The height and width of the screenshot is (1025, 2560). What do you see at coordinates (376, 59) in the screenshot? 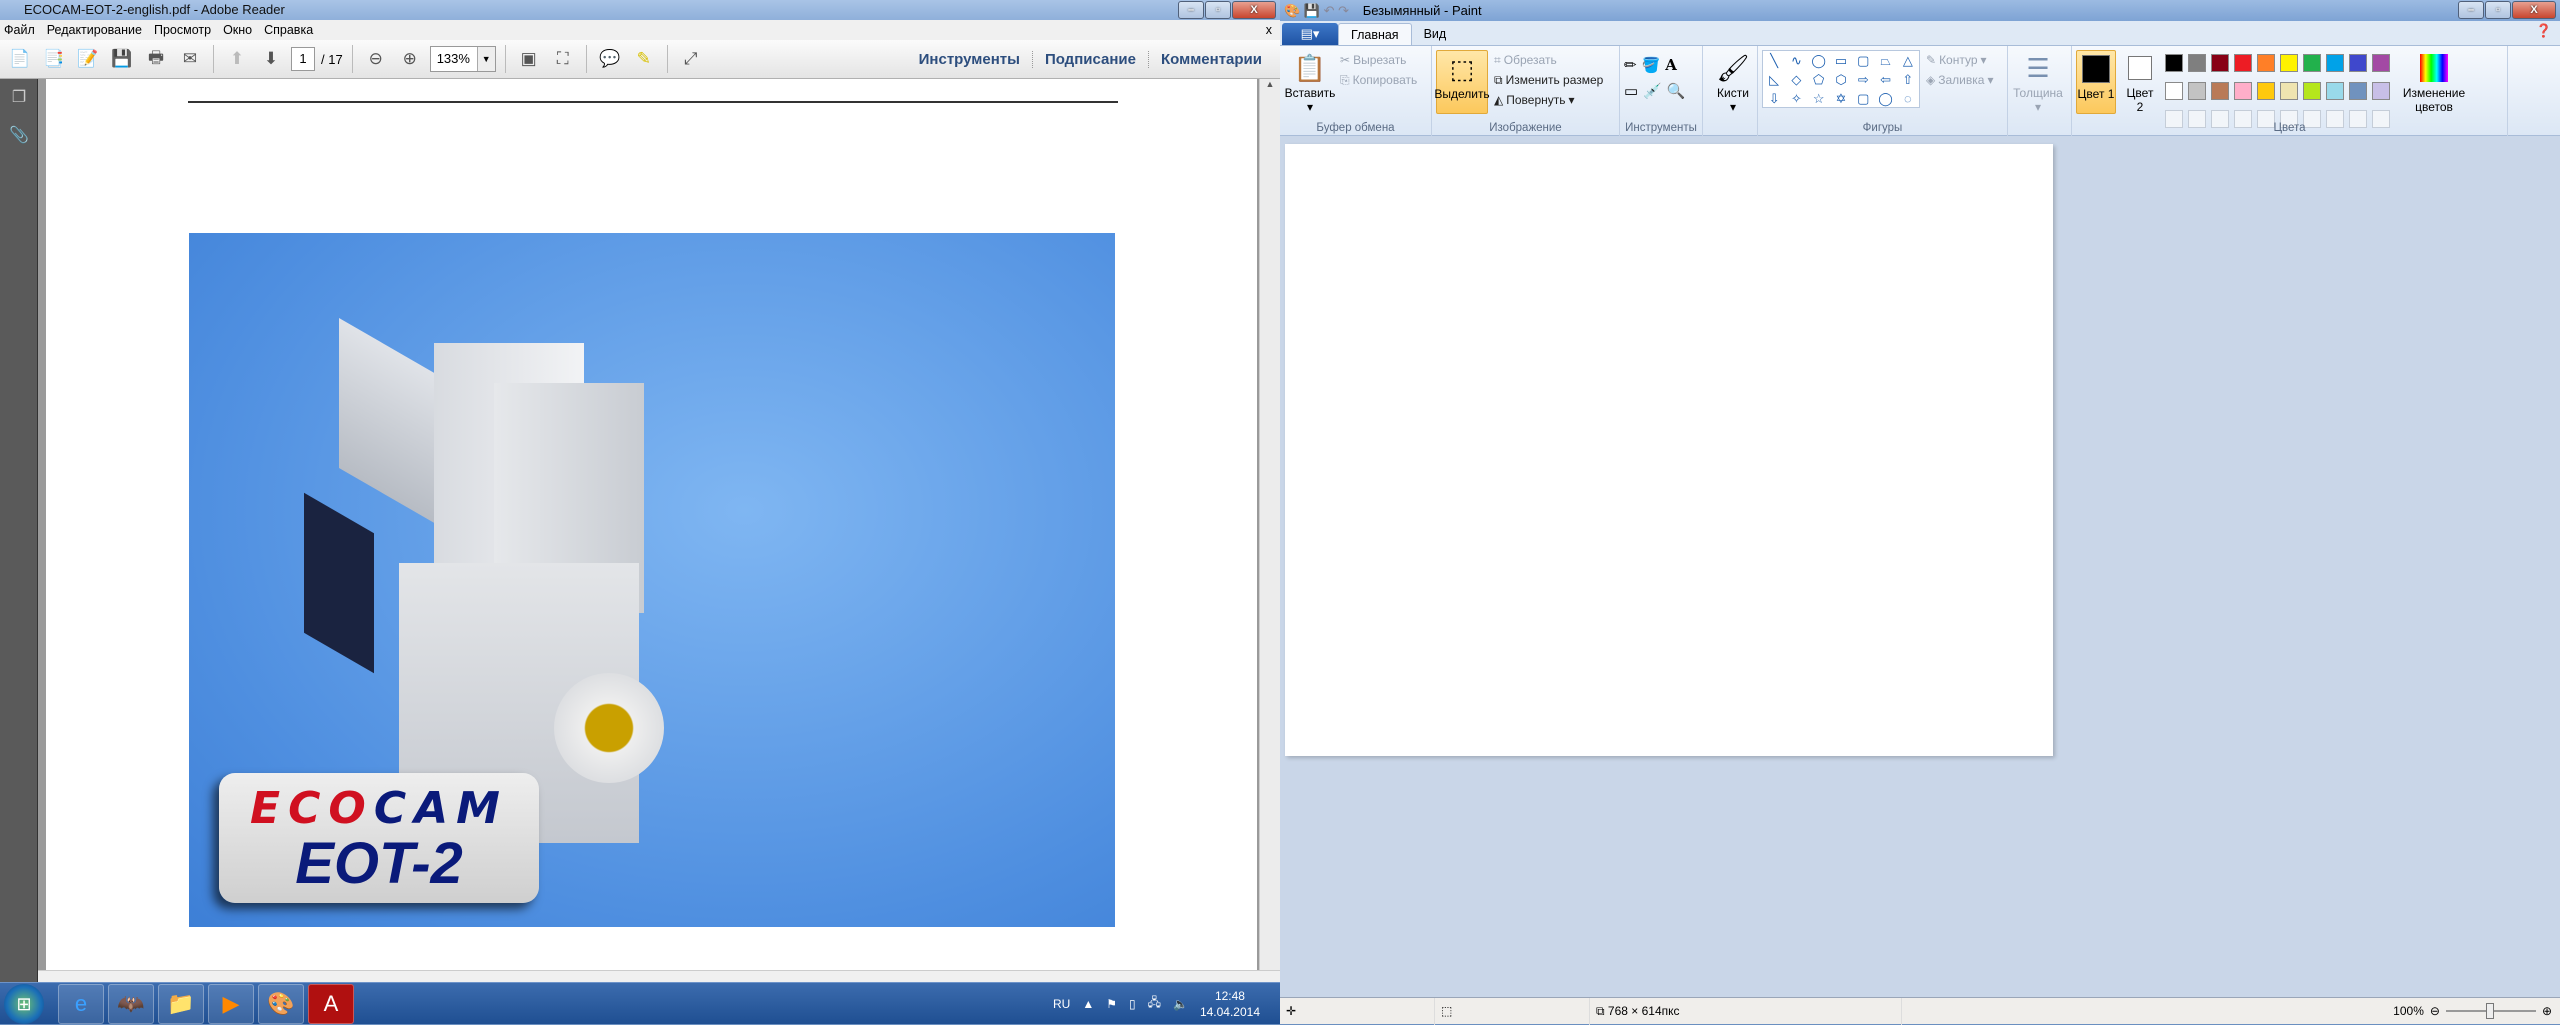
I see `zoom-out-icon: ⊖` at bounding box center [376, 59].